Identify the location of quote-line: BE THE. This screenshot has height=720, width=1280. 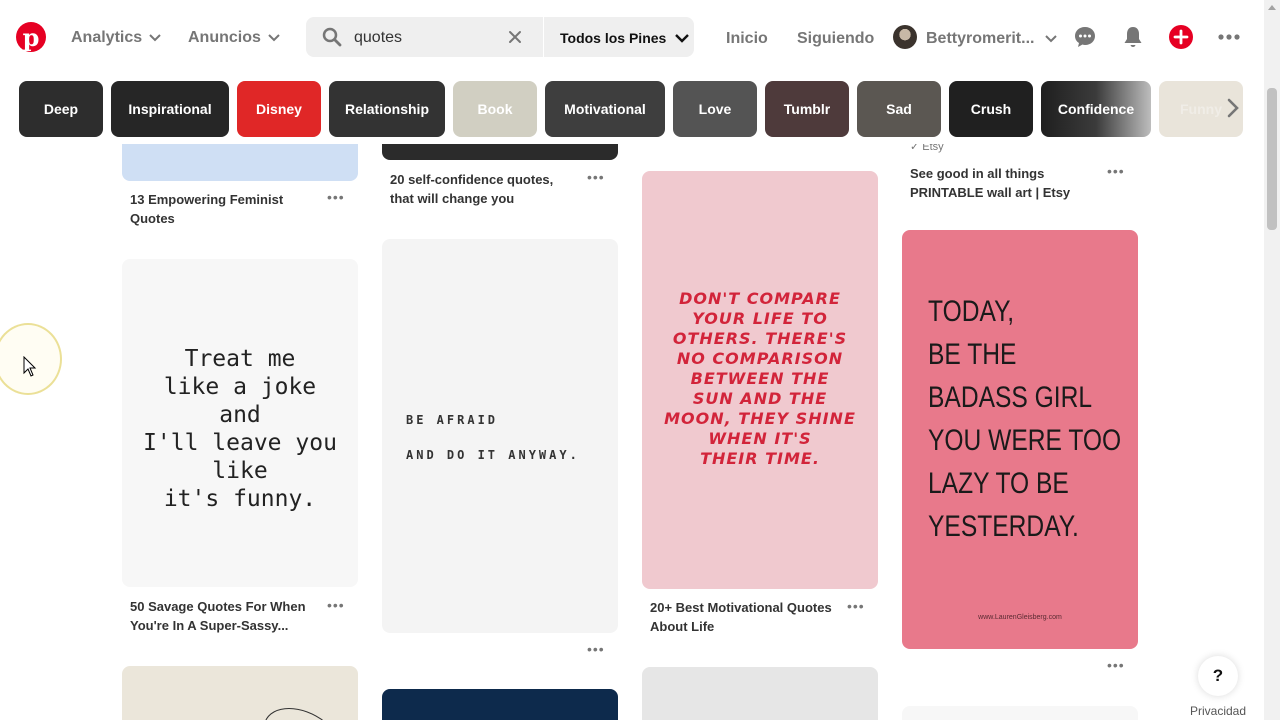
(972, 354).